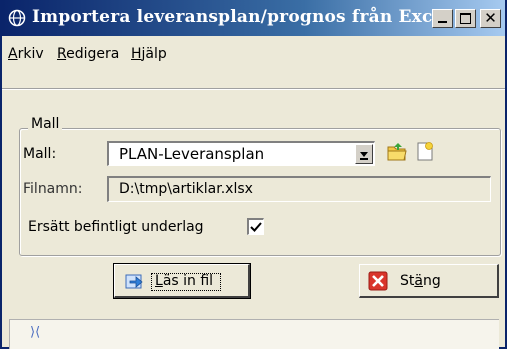  Describe the element at coordinates (465, 18) in the screenshot. I see `maximize-button` at that location.